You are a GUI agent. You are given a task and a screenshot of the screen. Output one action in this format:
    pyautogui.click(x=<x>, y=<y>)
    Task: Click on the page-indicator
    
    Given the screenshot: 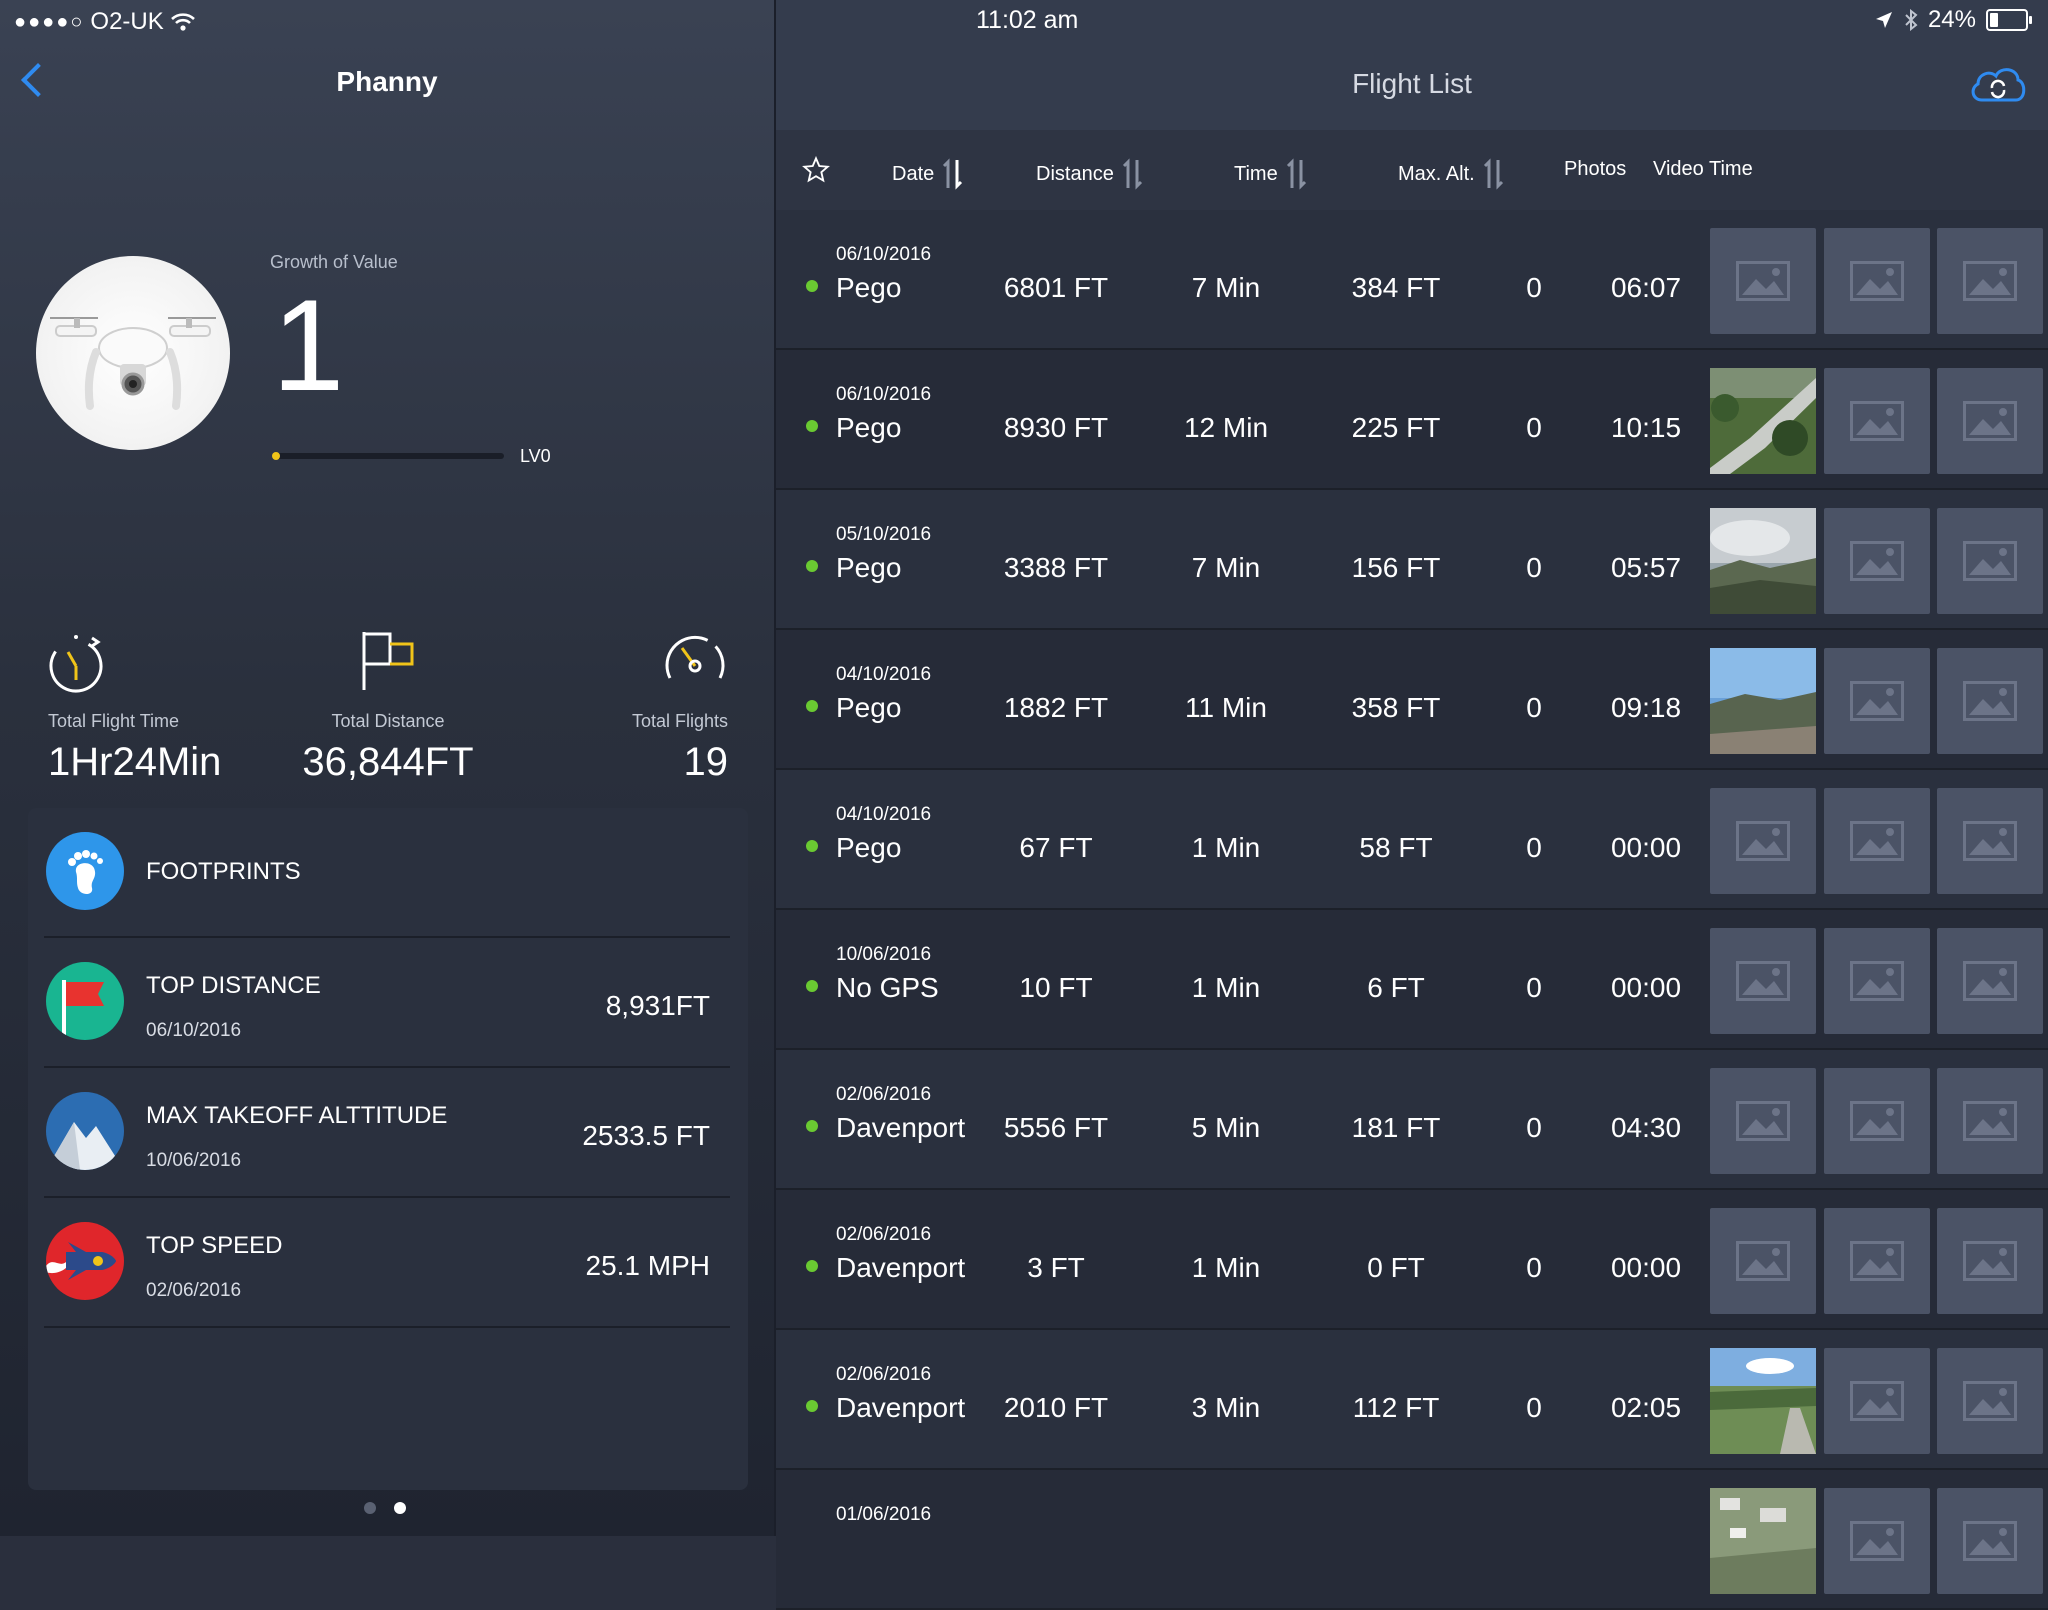 What is the action you would take?
    pyautogui.click(x=385, y=1508)
    